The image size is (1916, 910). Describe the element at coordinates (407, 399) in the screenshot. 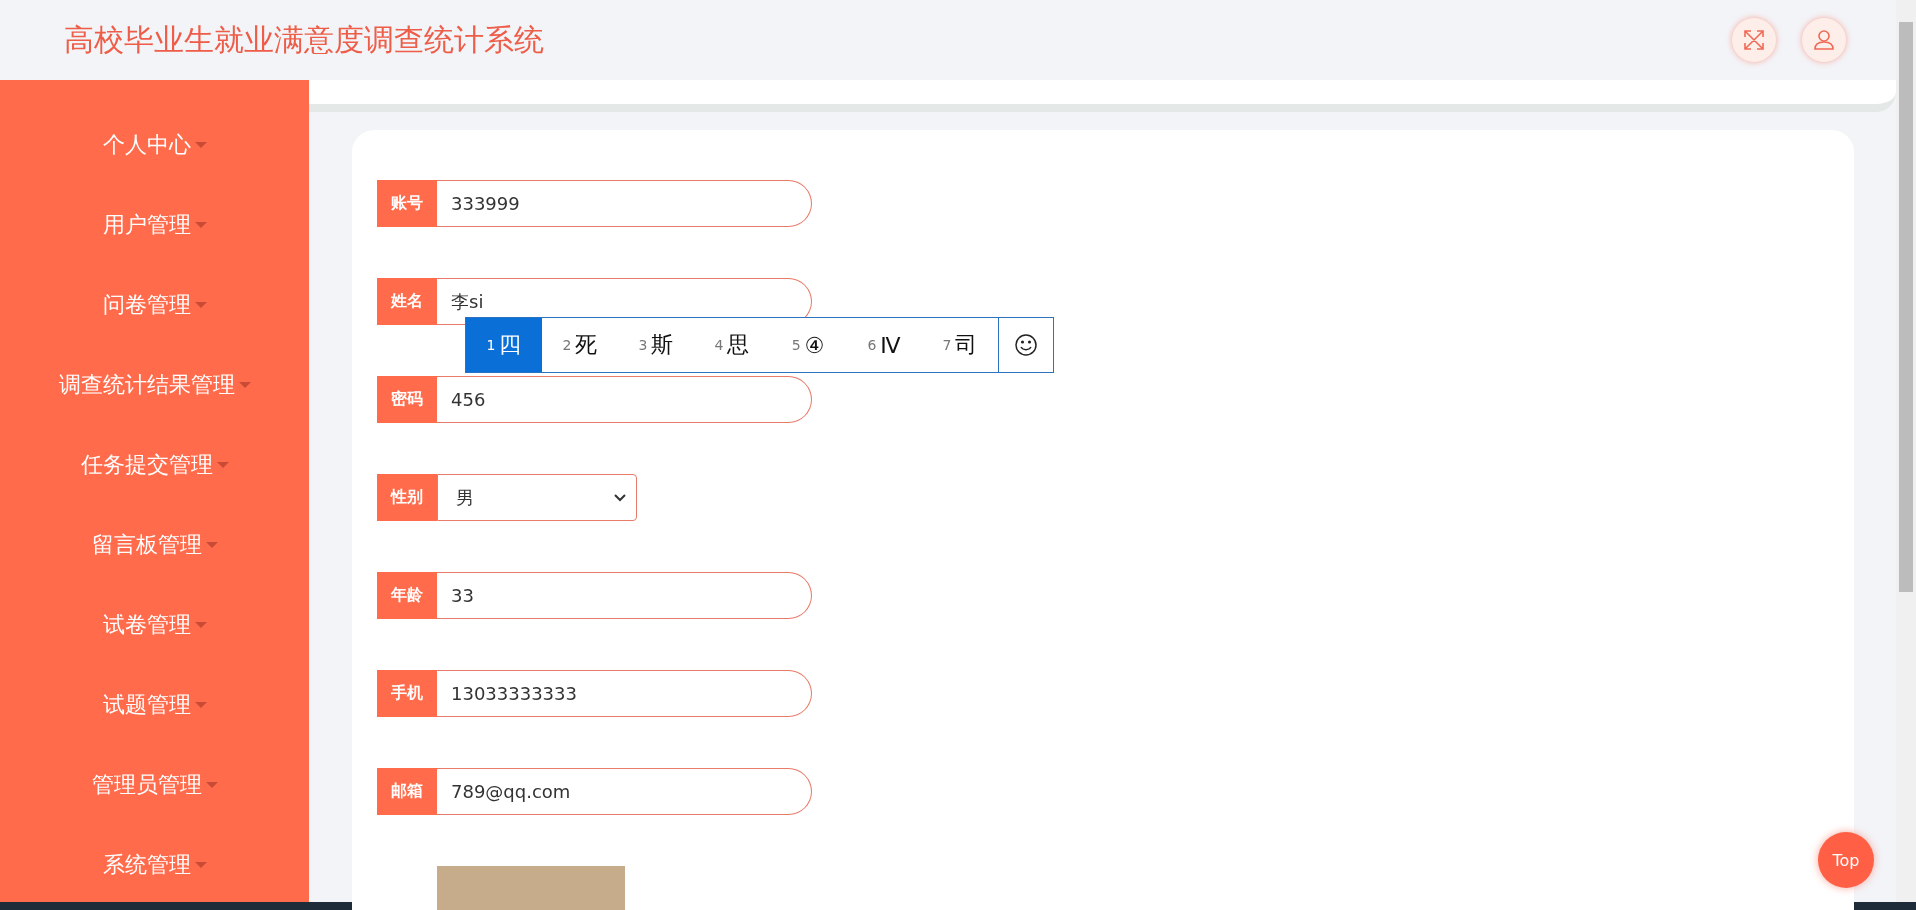

I see `field-label: 密码` at that location.